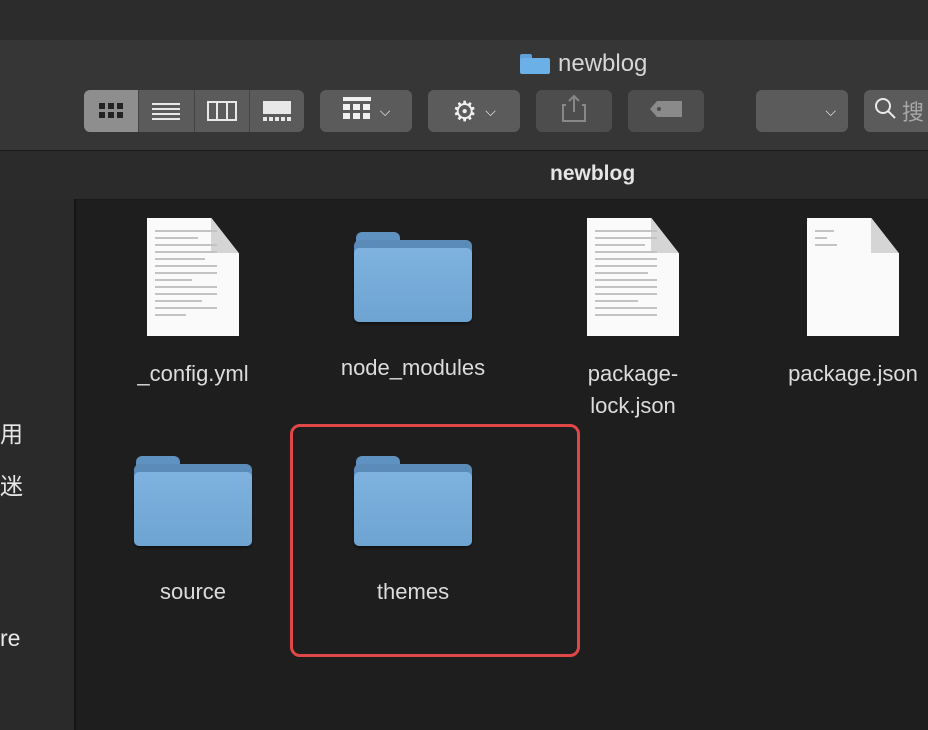  Describe the element at coordinates (277, 111) in the screenshot. I see `gallery-view-icon` at that location.